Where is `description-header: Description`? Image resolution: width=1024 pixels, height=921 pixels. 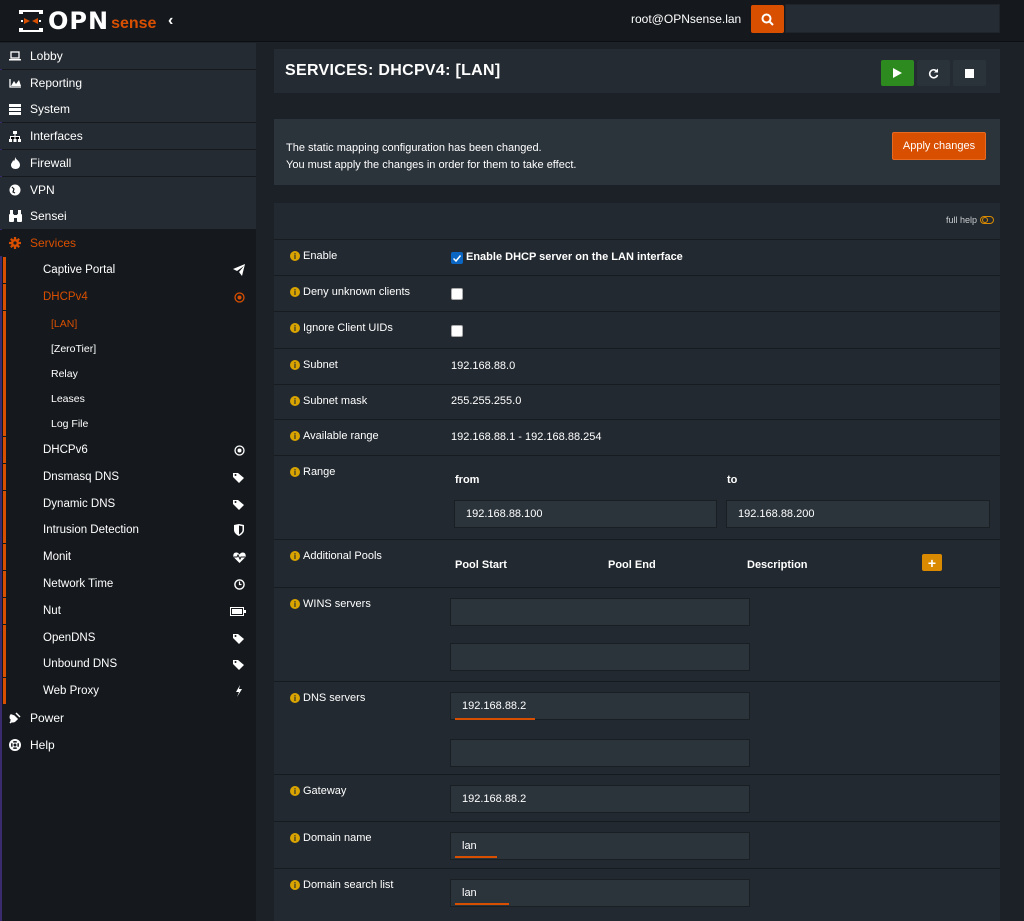
description-header: Description is located at coordinates (777, 565).